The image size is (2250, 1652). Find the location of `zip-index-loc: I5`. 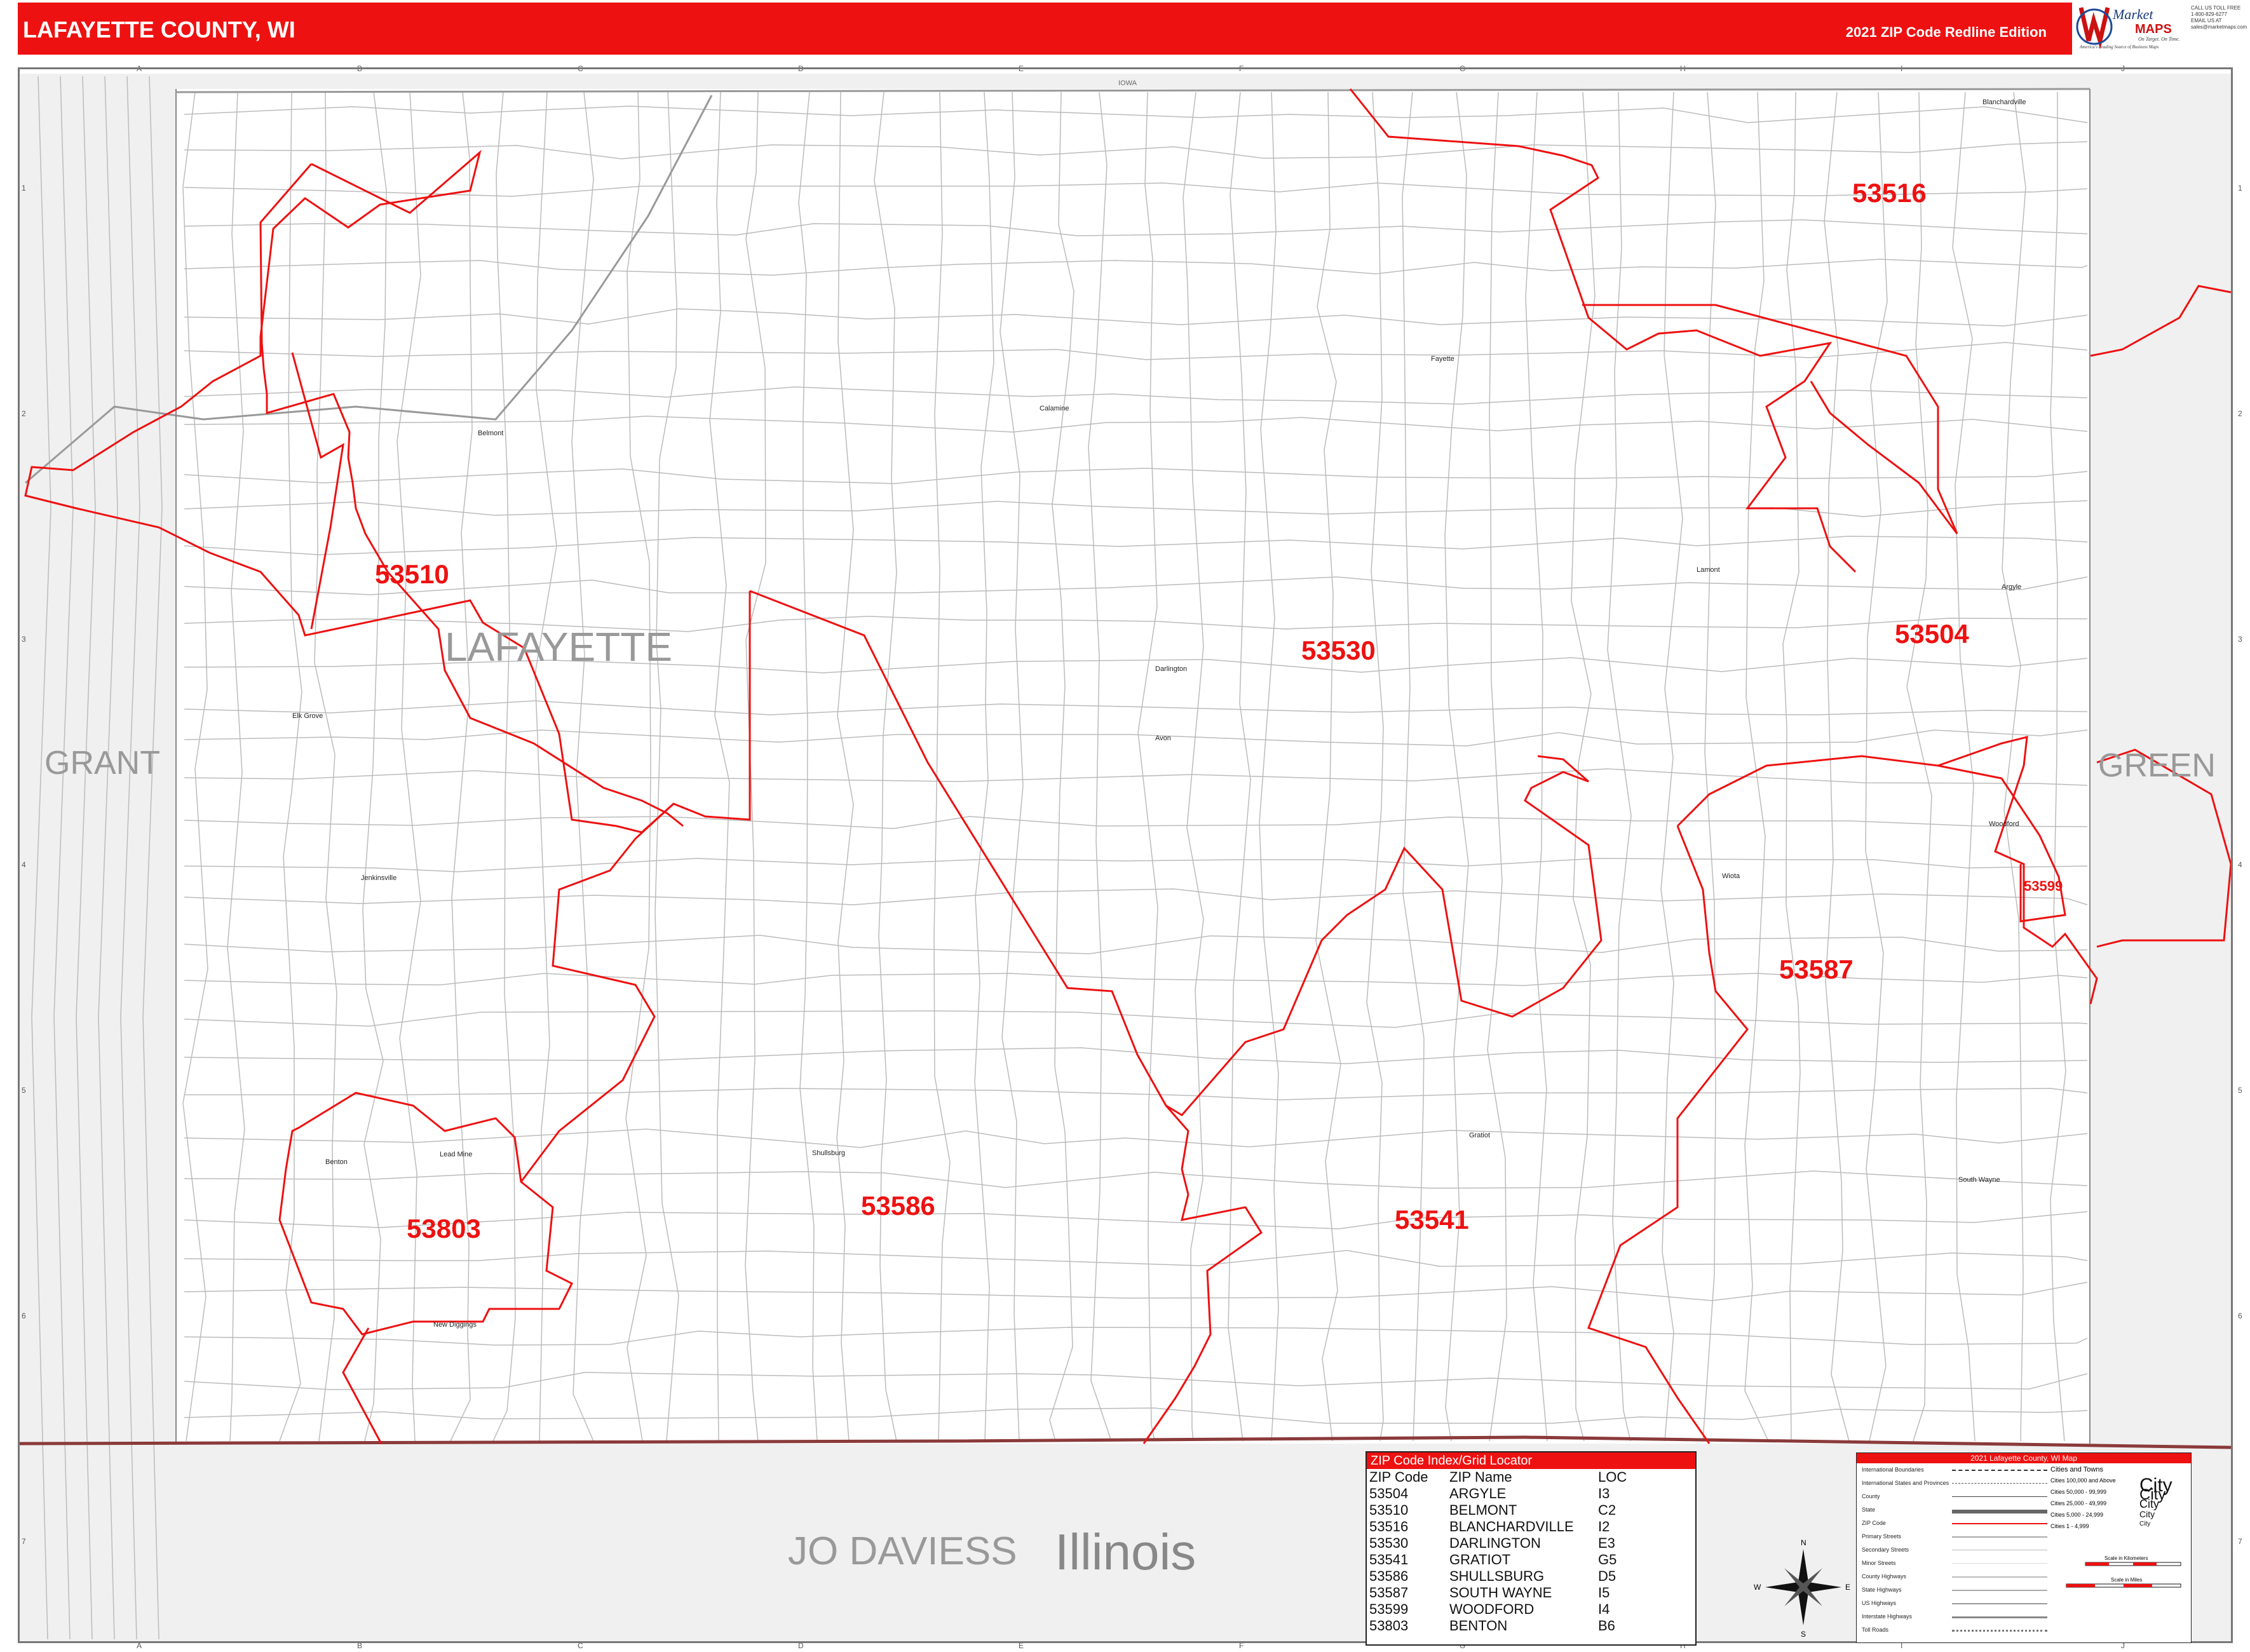

zip-index-loc: I5 is located at coordinates (1604, 1593).